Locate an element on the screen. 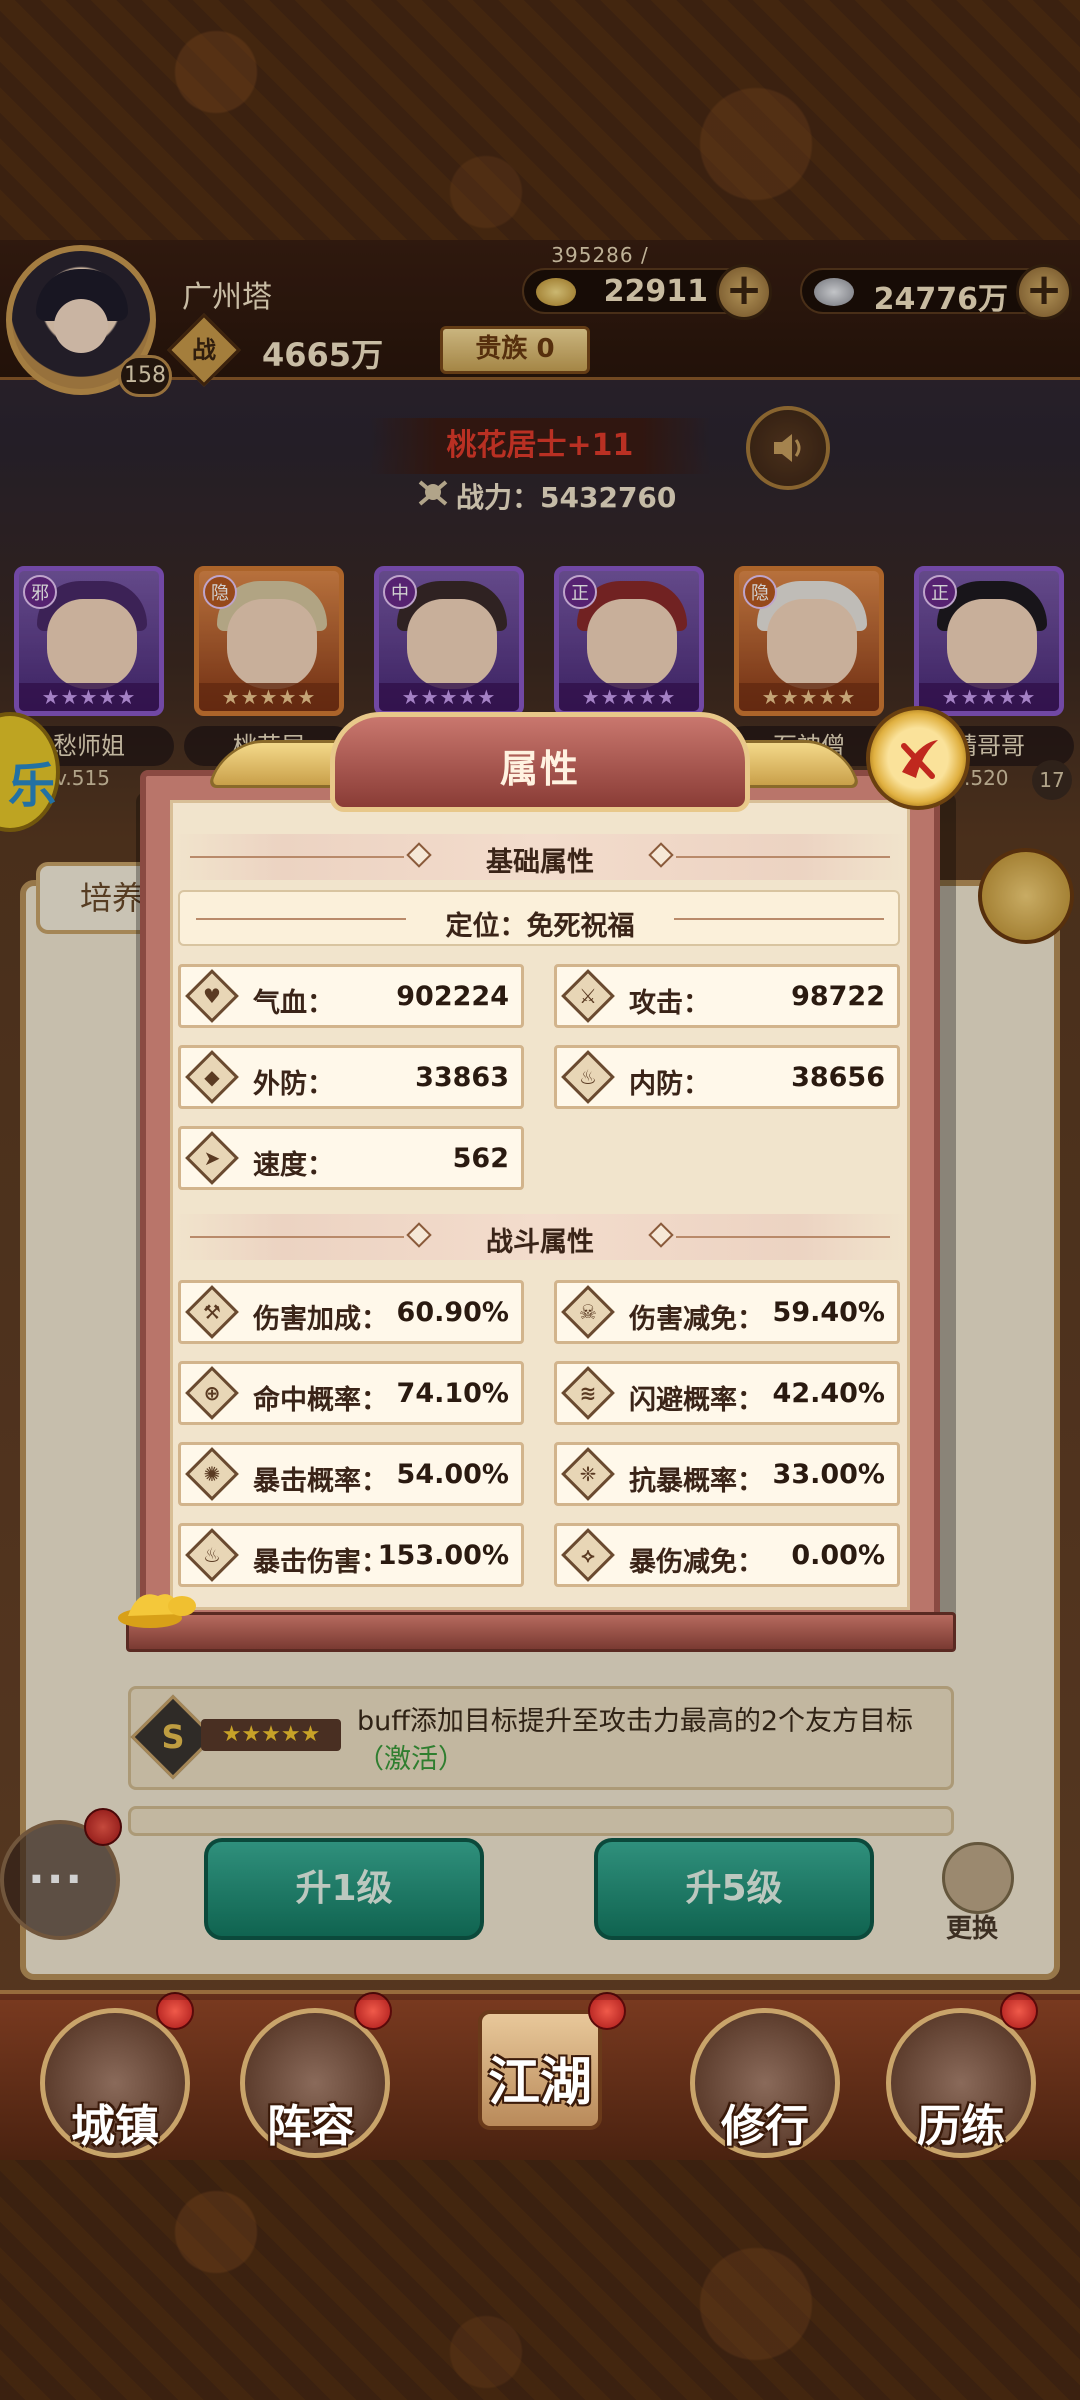 This screenshot has width=1080, height=2400. nav-jianghu-label: 江湖 is located at coordinates (539, 2083).